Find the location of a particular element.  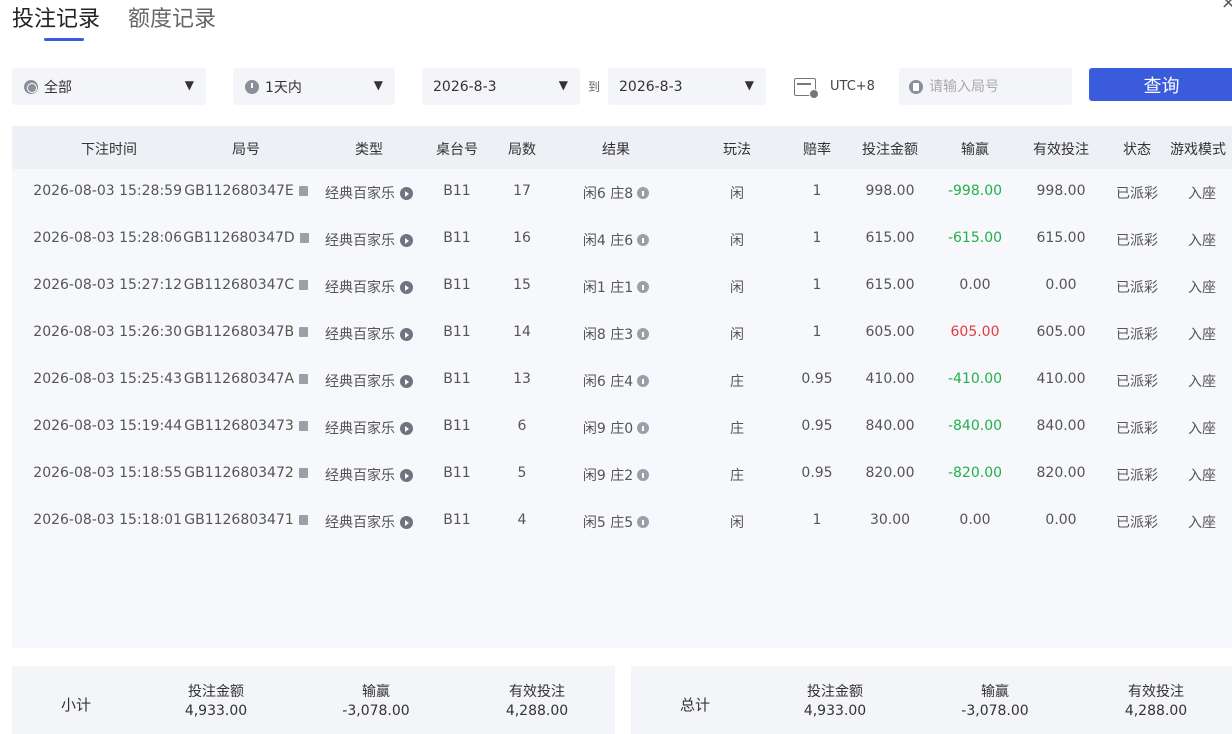

cell-round-count-text: 5 is located at coordinates (522, 473).